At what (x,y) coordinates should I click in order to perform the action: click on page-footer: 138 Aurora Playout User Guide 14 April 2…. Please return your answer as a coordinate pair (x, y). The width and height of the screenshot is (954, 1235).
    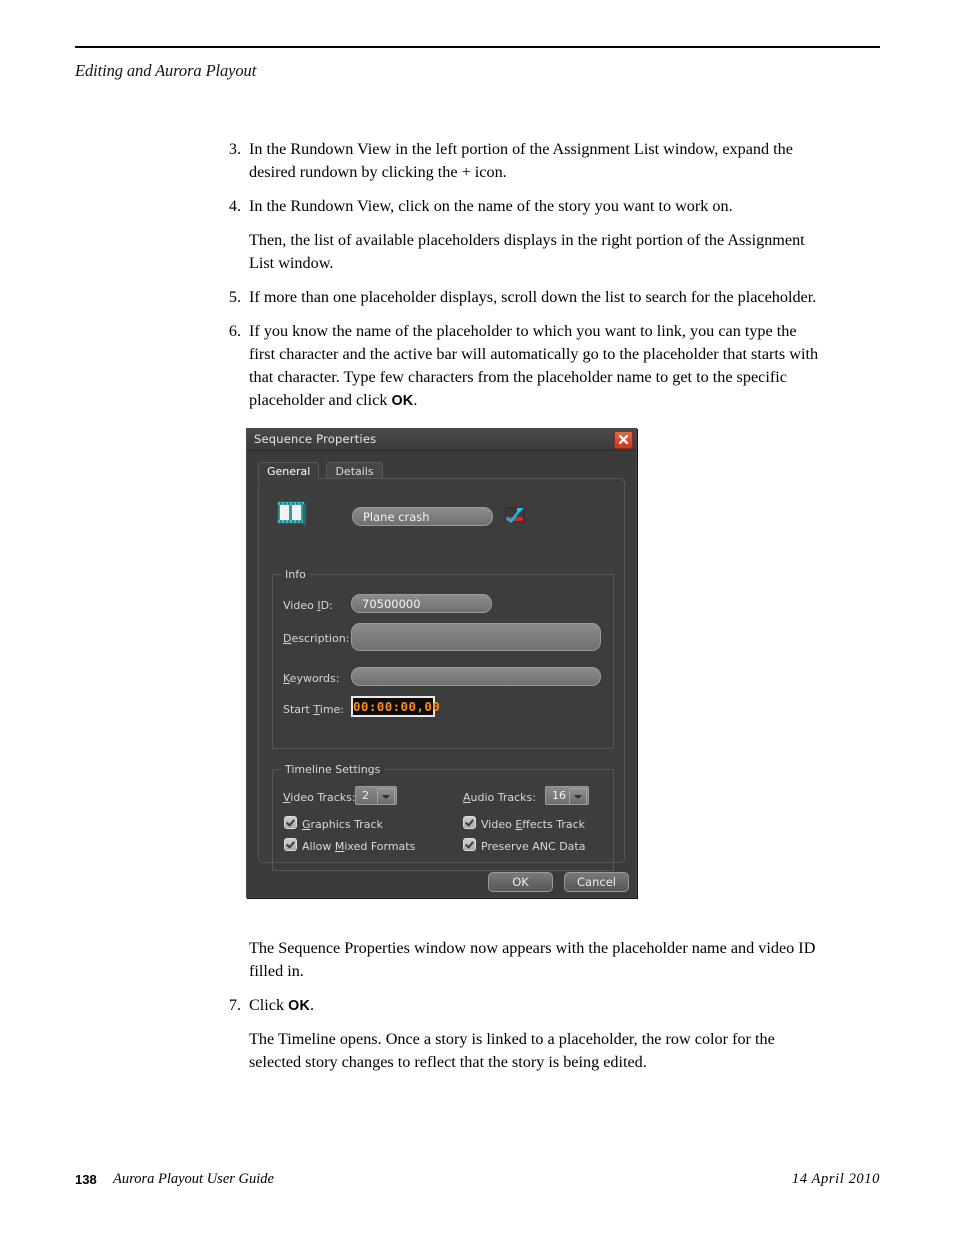
    Looking at the image, I should click on (477, 1181).